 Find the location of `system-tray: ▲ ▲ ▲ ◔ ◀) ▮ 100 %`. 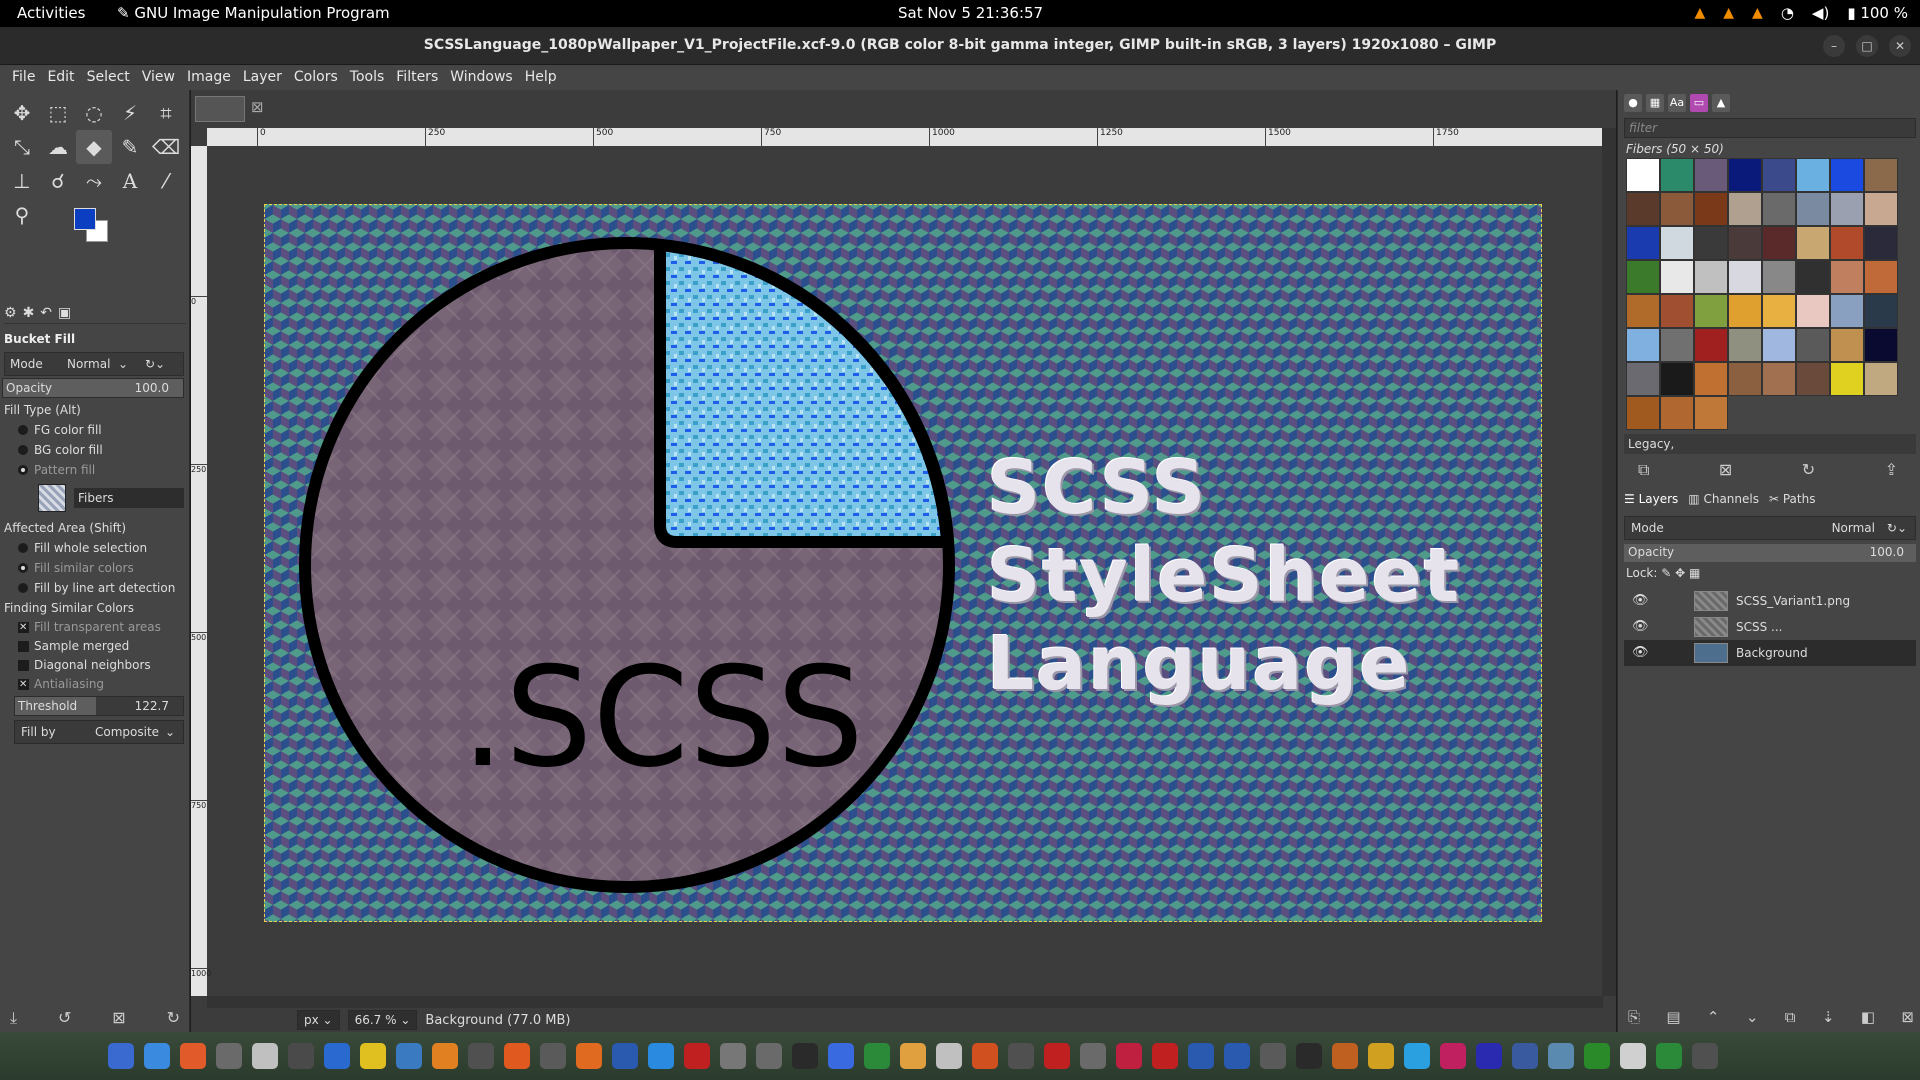

system-tray: ▲ ▲ ▲ ◔ ◀) ▮ 100 % is located at coordinates (1801, 13).